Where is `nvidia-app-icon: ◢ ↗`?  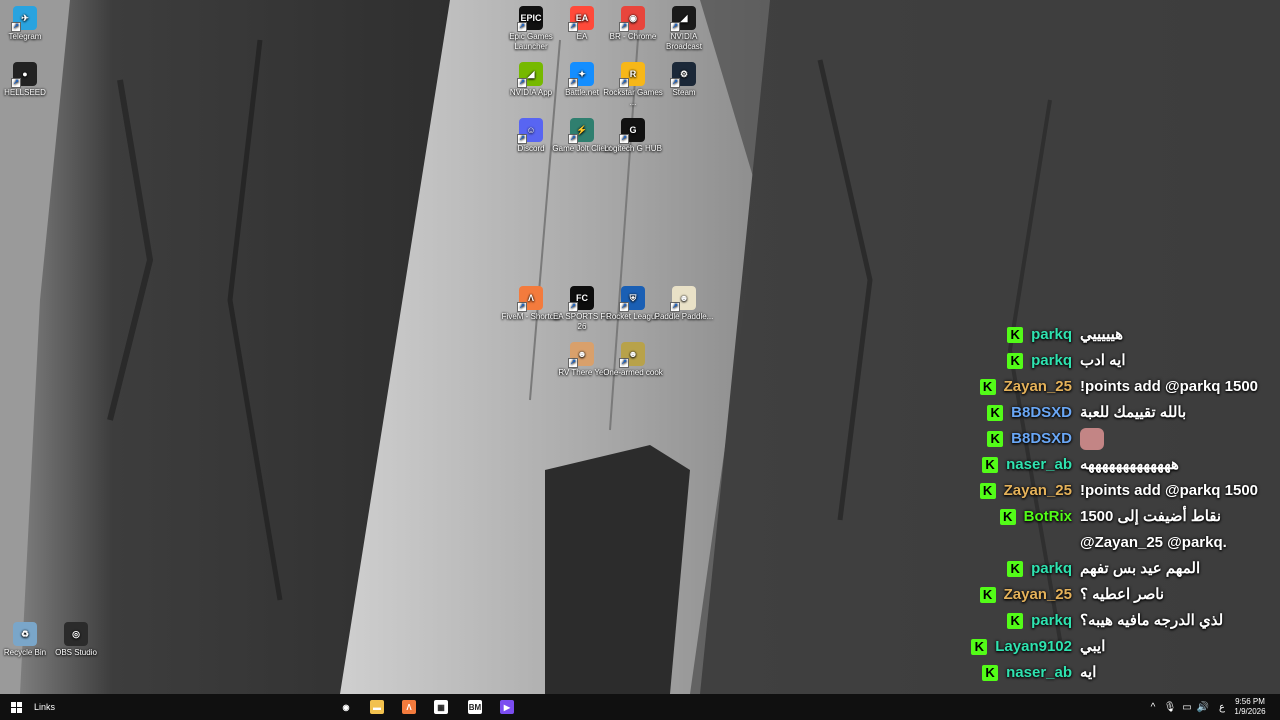 nvidia-app-icon: ◢ ↗ is located at coordinates (530, 75).